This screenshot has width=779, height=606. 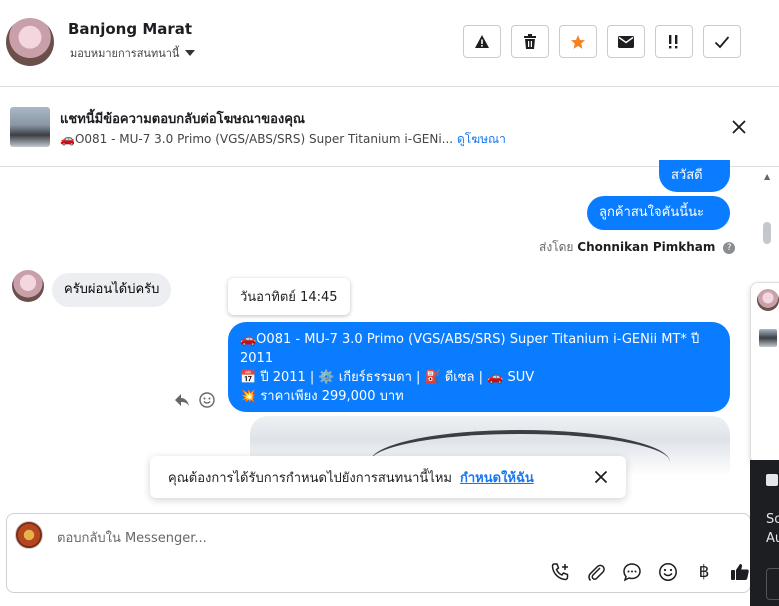 I want to click on check-icon, so click(x=722, y=41).